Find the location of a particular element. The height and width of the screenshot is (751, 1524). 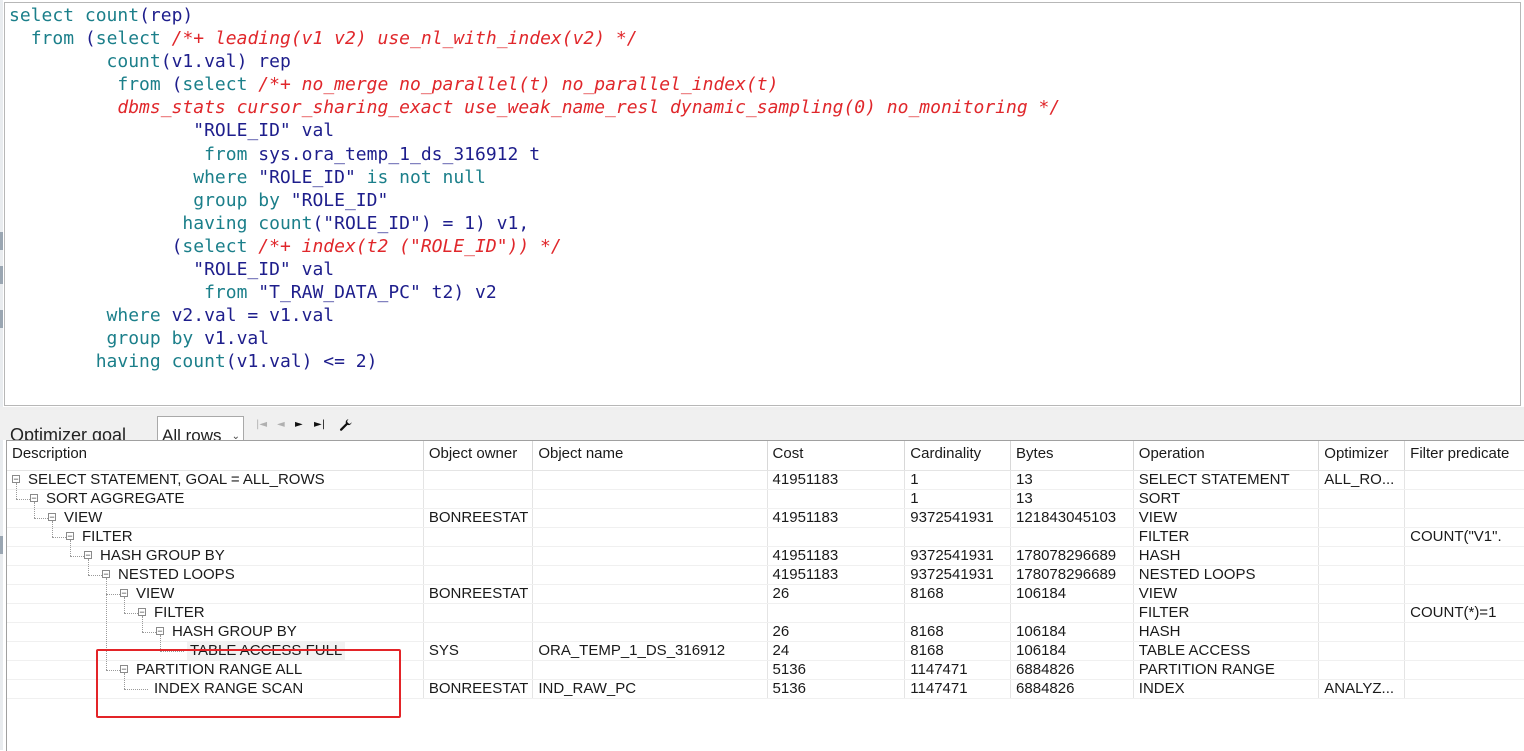

plan-cell-cardinality: 1 is located at coordinates (958, 480).